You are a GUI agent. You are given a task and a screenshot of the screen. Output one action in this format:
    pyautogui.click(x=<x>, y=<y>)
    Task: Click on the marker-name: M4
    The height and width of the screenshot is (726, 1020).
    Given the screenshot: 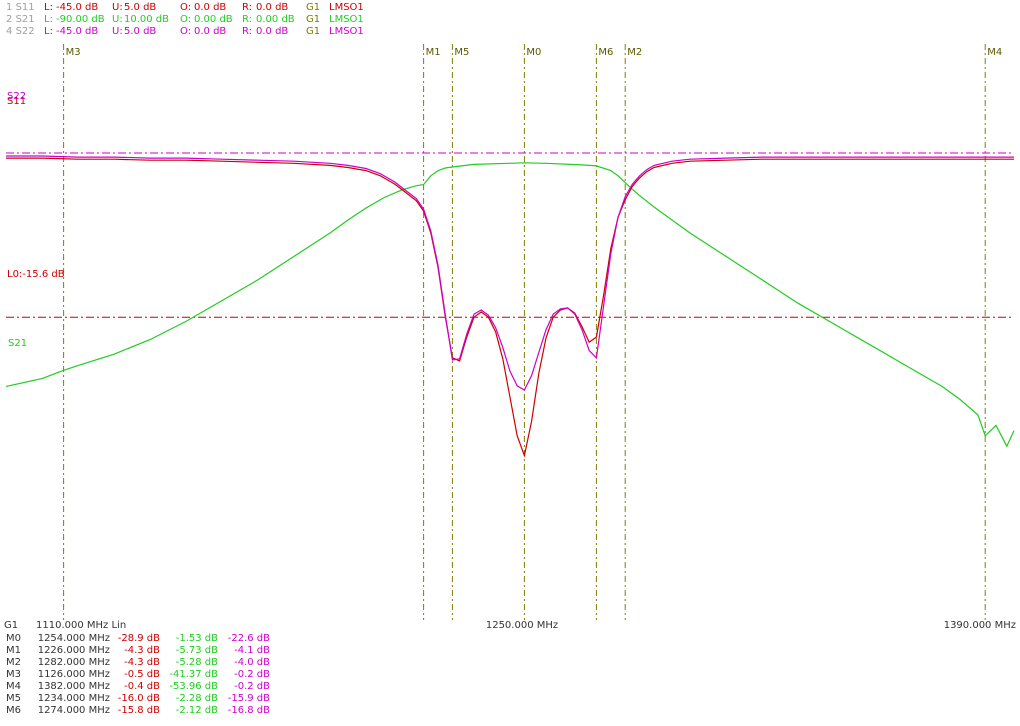 What is the action you would take?
    pyautogui.click(x=13, y=686)
    